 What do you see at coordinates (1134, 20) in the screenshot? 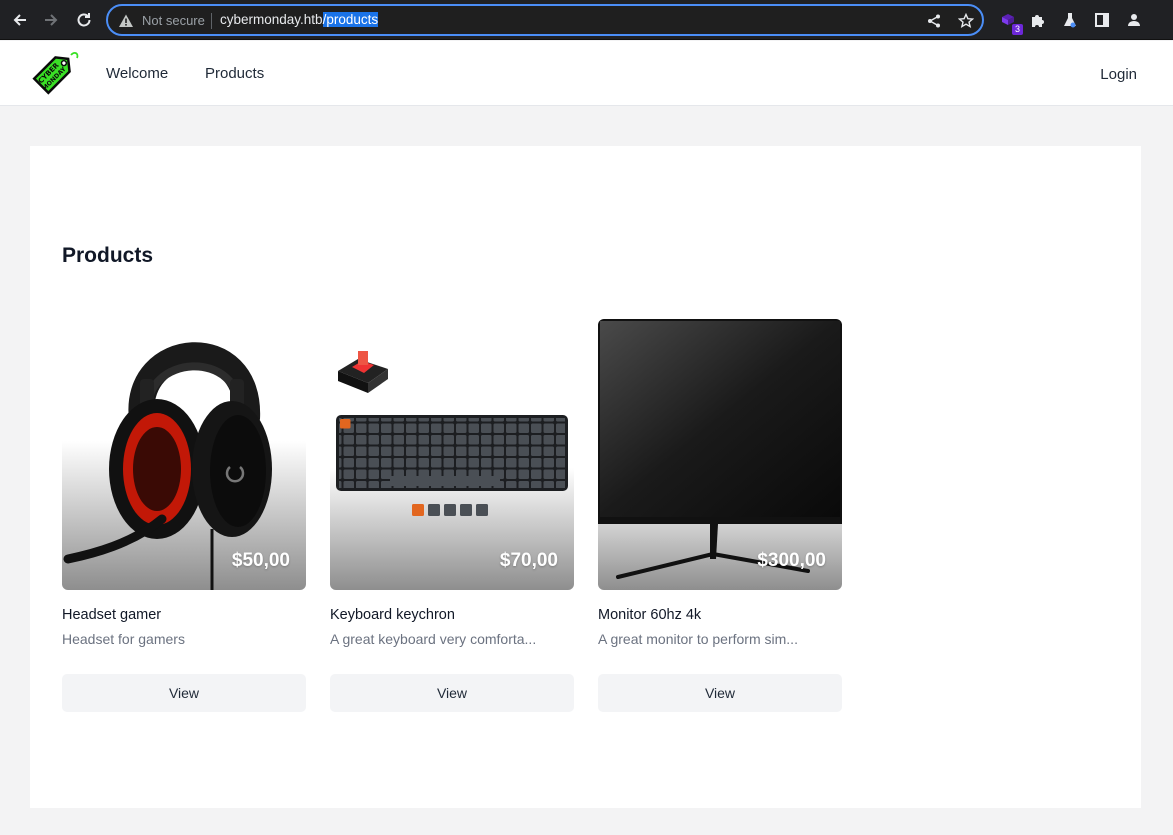
I see `profile-icon` at bounding box center [1134, 20].